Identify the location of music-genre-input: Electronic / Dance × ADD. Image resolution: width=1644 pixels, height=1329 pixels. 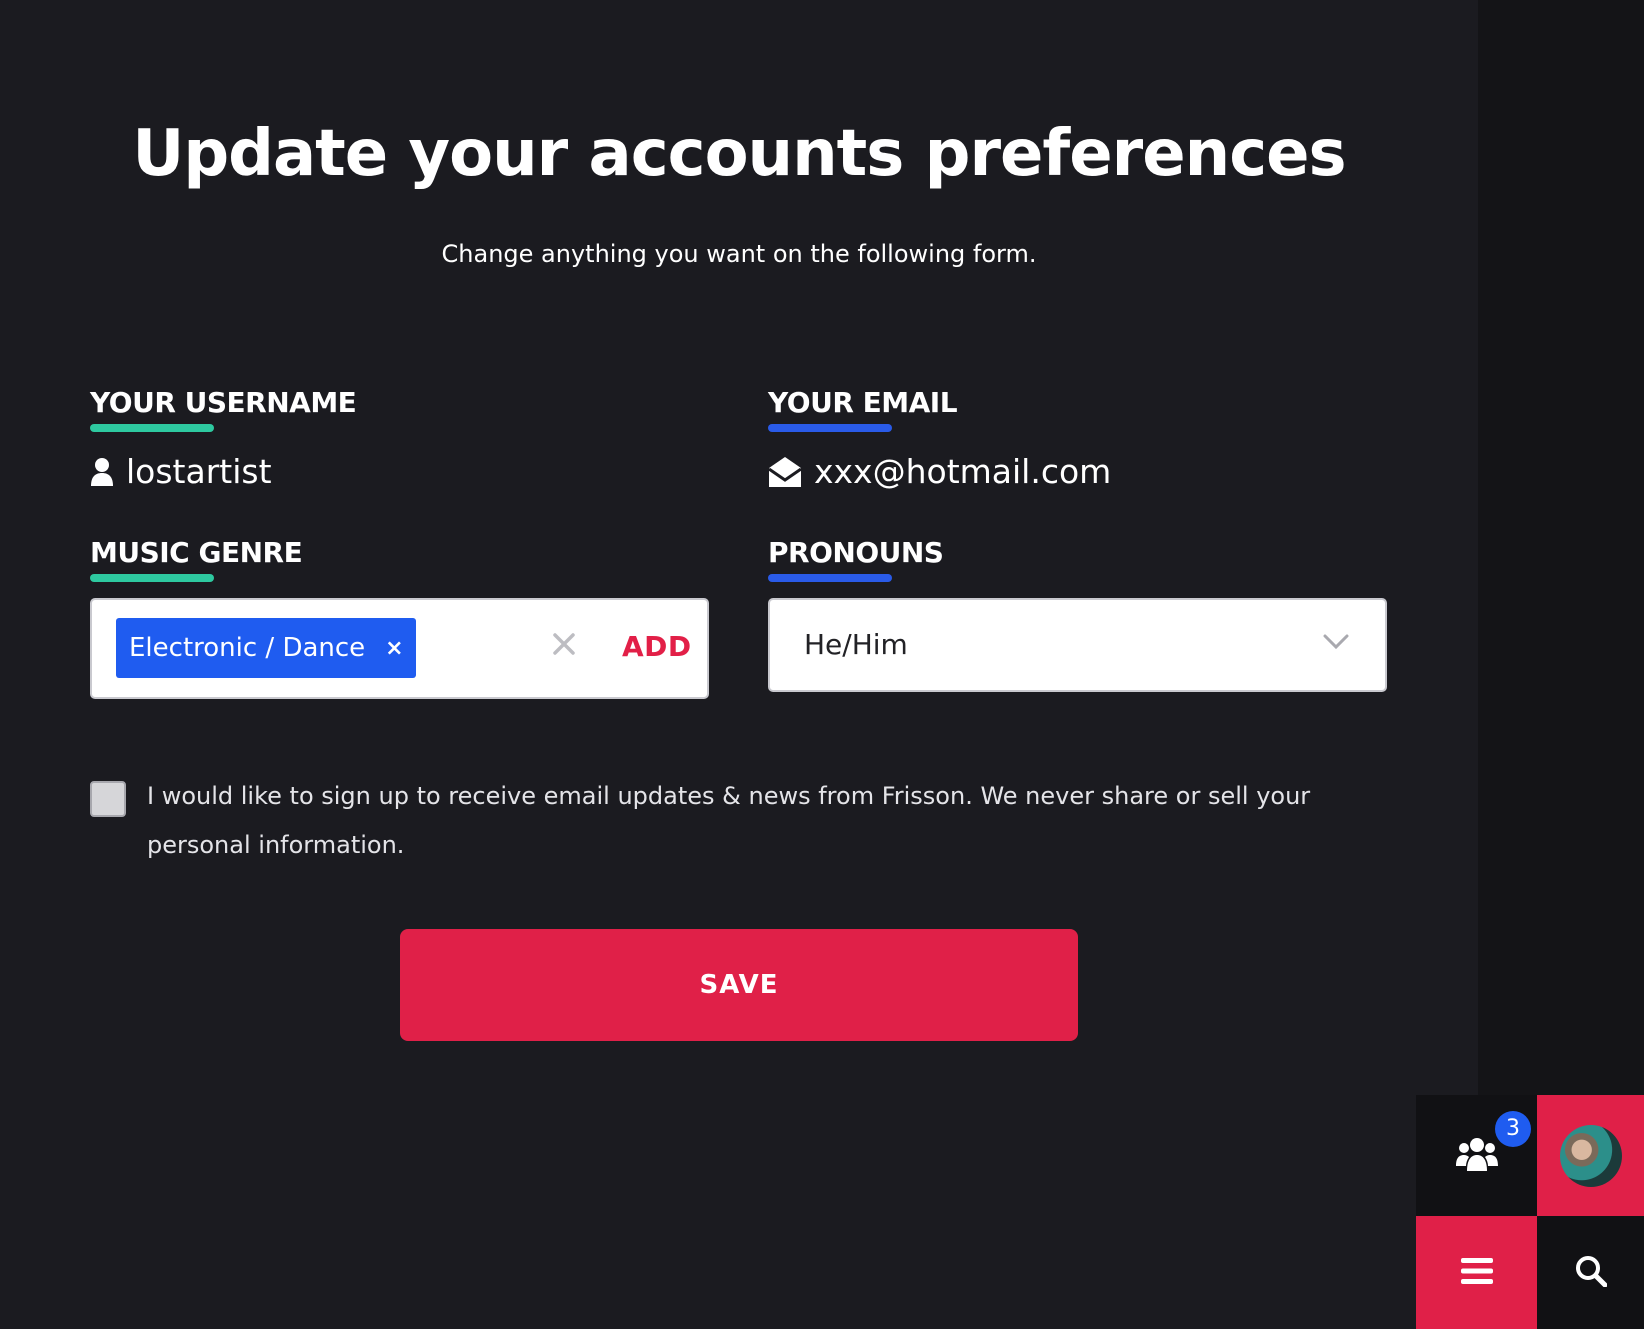
(399, 648).